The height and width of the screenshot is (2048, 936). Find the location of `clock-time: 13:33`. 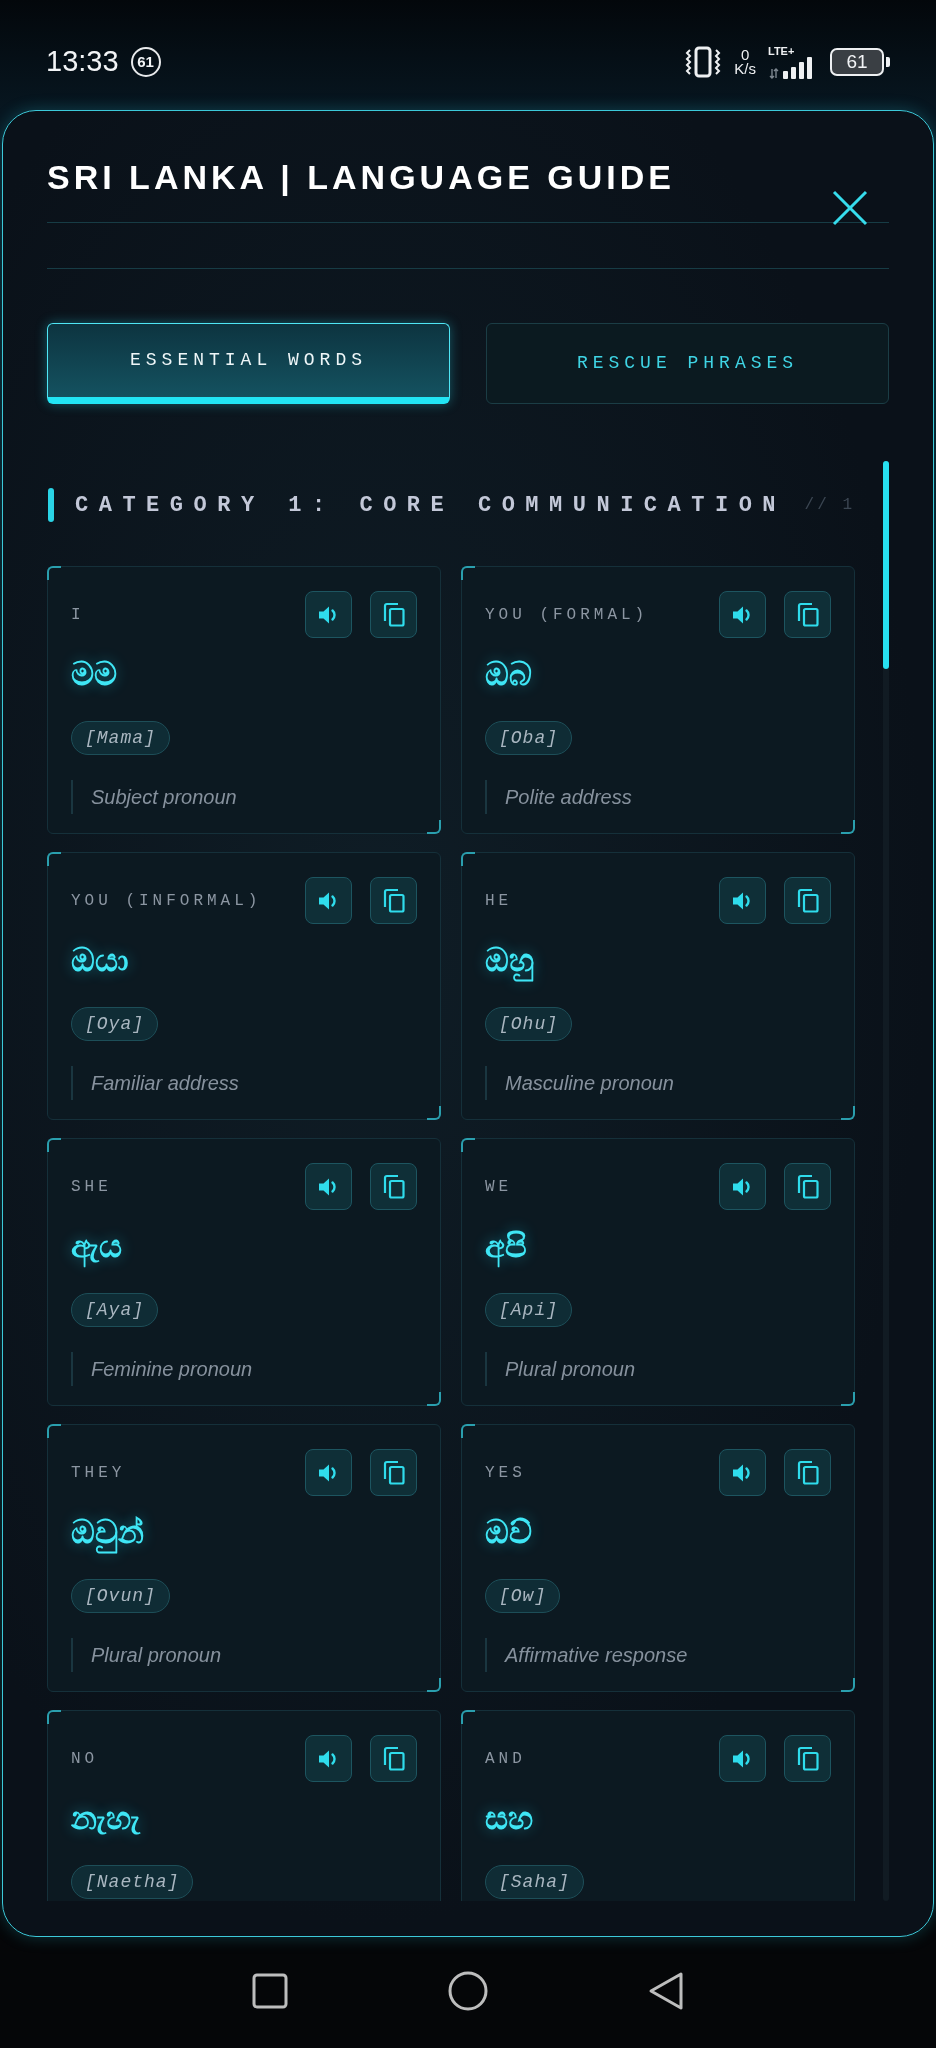

clock-time: 13:33 is located at coordinates (82, 62).